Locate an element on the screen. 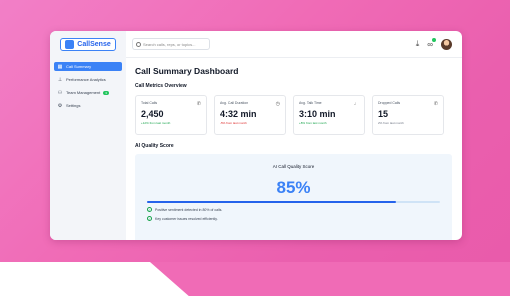 Image resolution: width=510 pixels, height=296 pixels. avatar is located at coordinates (446, 44).